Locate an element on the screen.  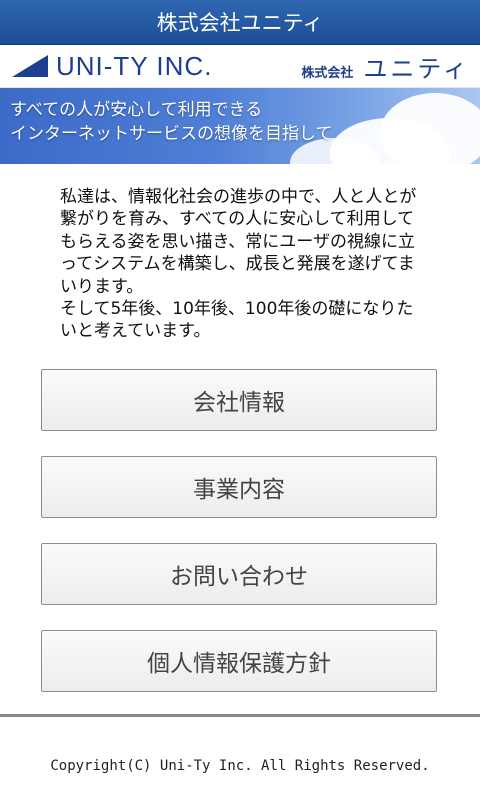
company-name-small: 株式会社 is located at coordinates (327, 73).